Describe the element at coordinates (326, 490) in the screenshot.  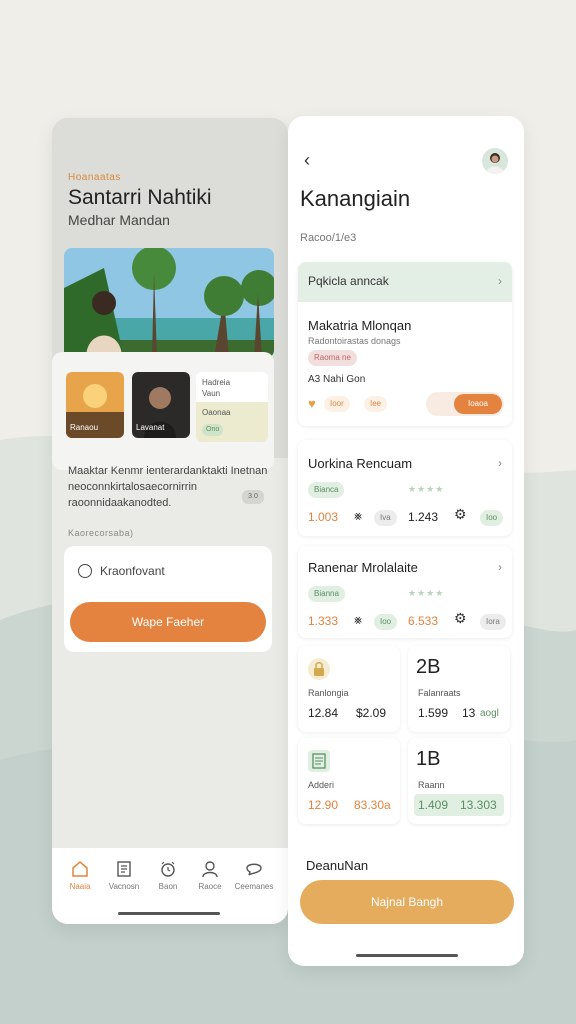
I see `status-badge: Bianca` at that location.